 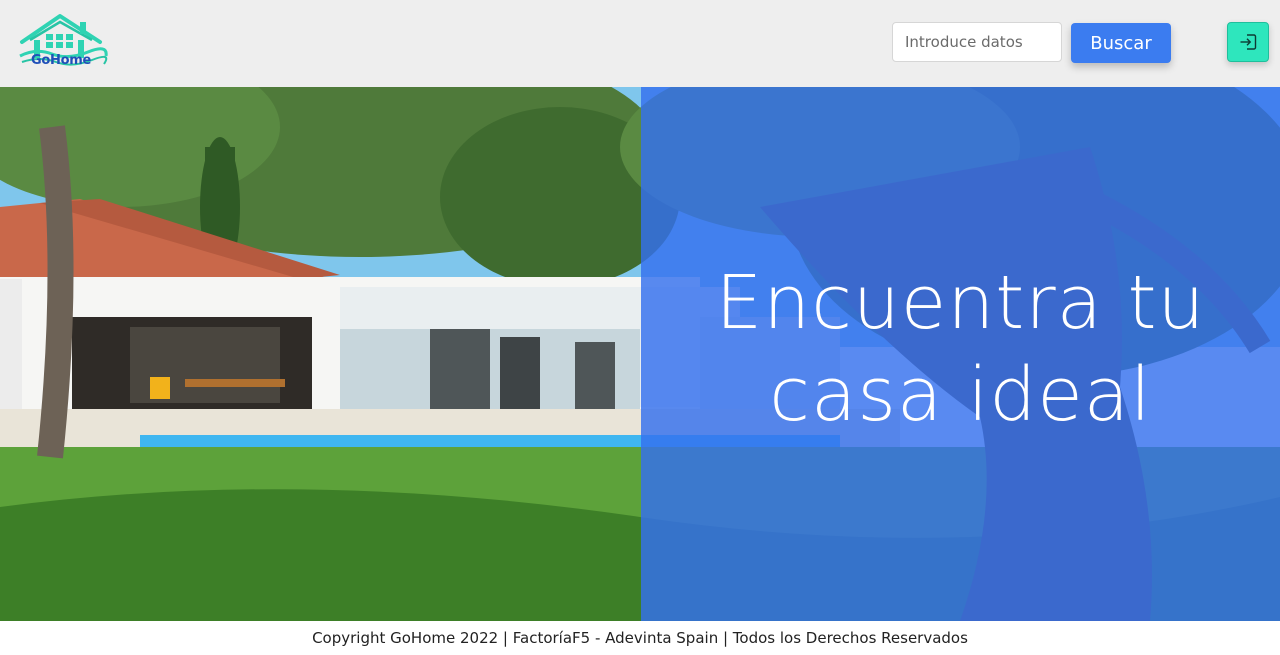 I want to click on logo-wordmark: GoHome, so click(x=61, y=60).